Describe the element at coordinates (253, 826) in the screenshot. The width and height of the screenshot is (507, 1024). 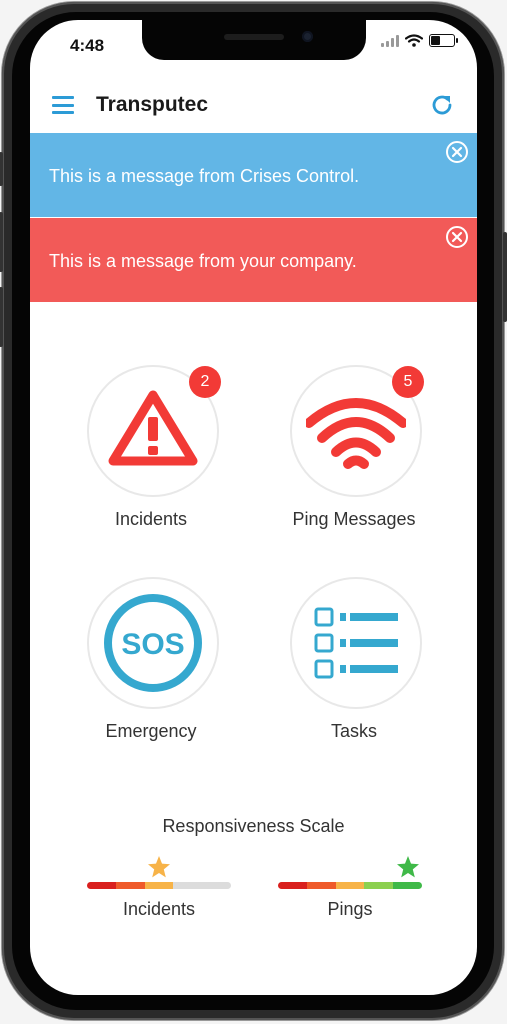
I see `responsiveness-scale-title: Responsiveness Scale` at that location.